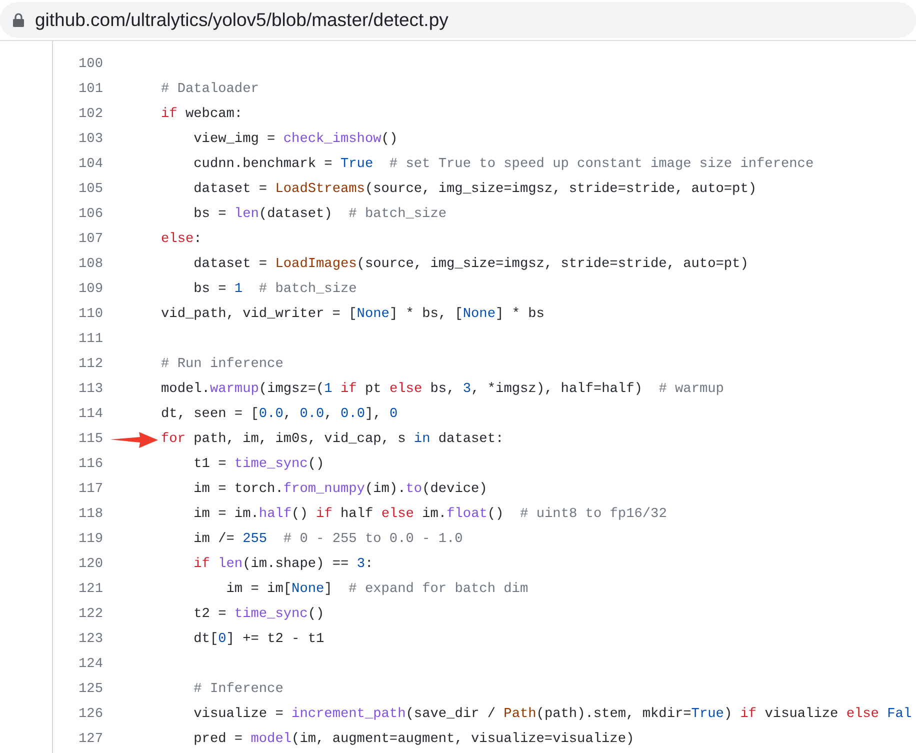 The width and height of the screenshot is (916, 753). I want to click on line-number: 114, so click(90, 414).